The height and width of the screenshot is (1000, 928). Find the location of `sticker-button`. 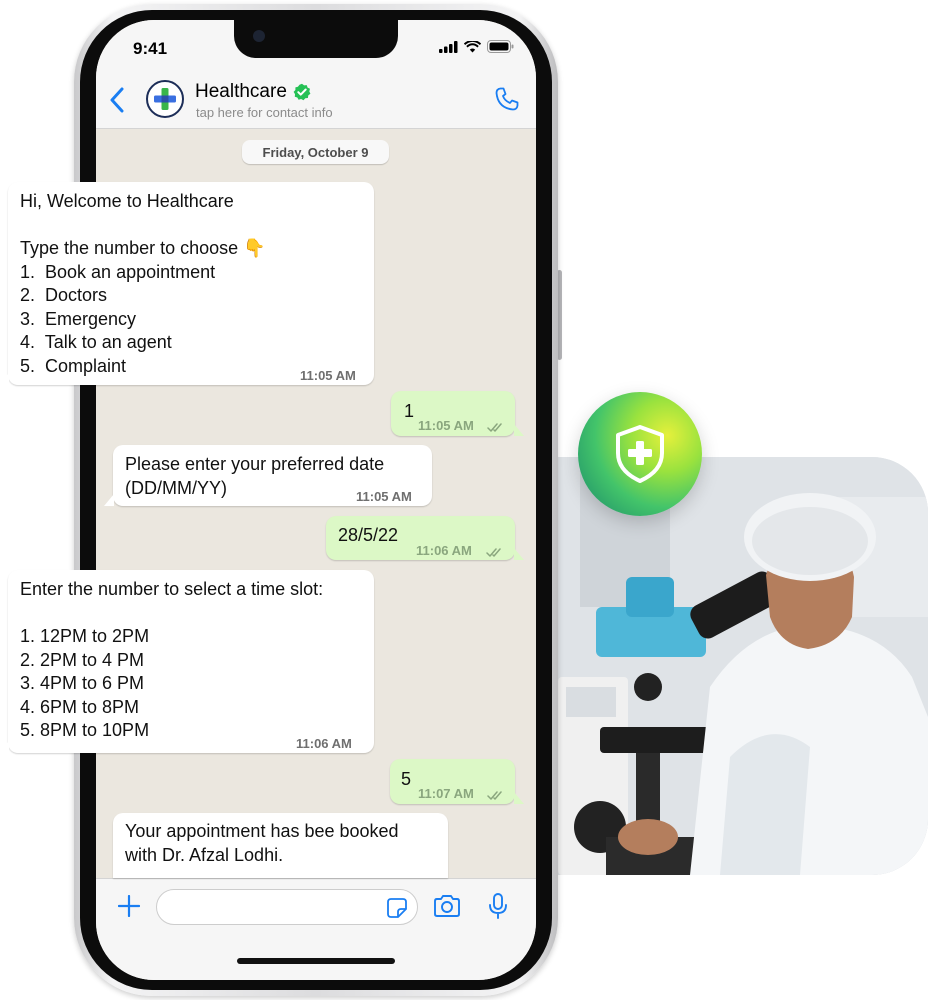

sticker-button is located at coordinates (397, 910).